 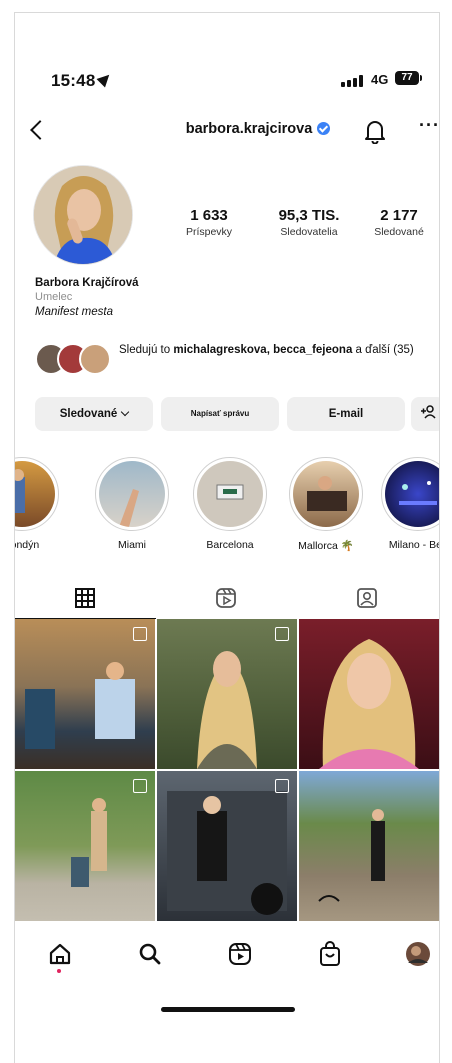 I want to click on avatar, so click(x=83, y=215).